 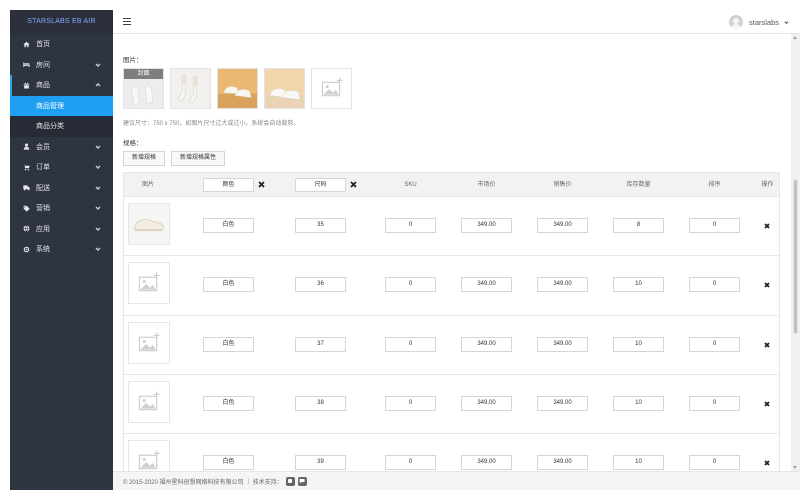 I want to click on image-size-hint: 建议尺寸：750 x 750，如图片尺寸过大或过小，系统会自动裁剪。, so click(x=211, y=124).